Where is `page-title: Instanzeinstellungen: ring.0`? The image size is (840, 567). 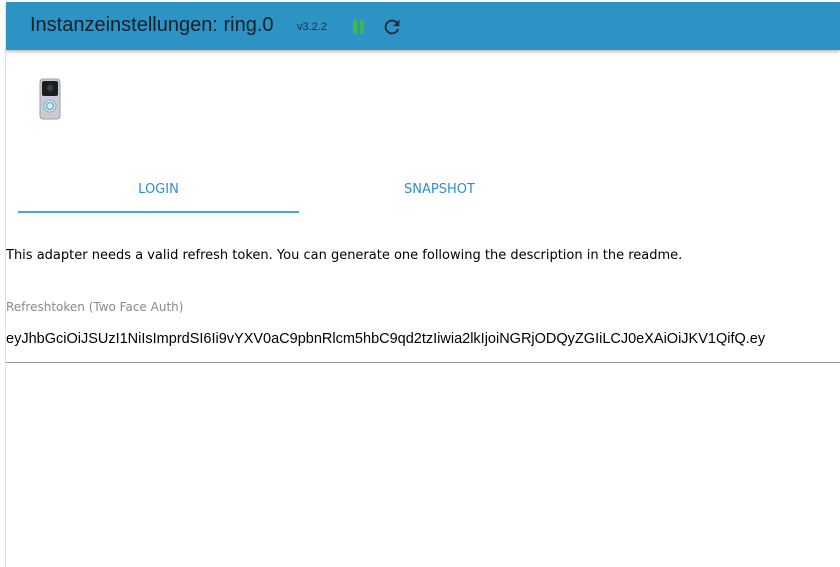 page-title: Instanzeinstellungen: ring.0 is located at coordinates (152, 25).